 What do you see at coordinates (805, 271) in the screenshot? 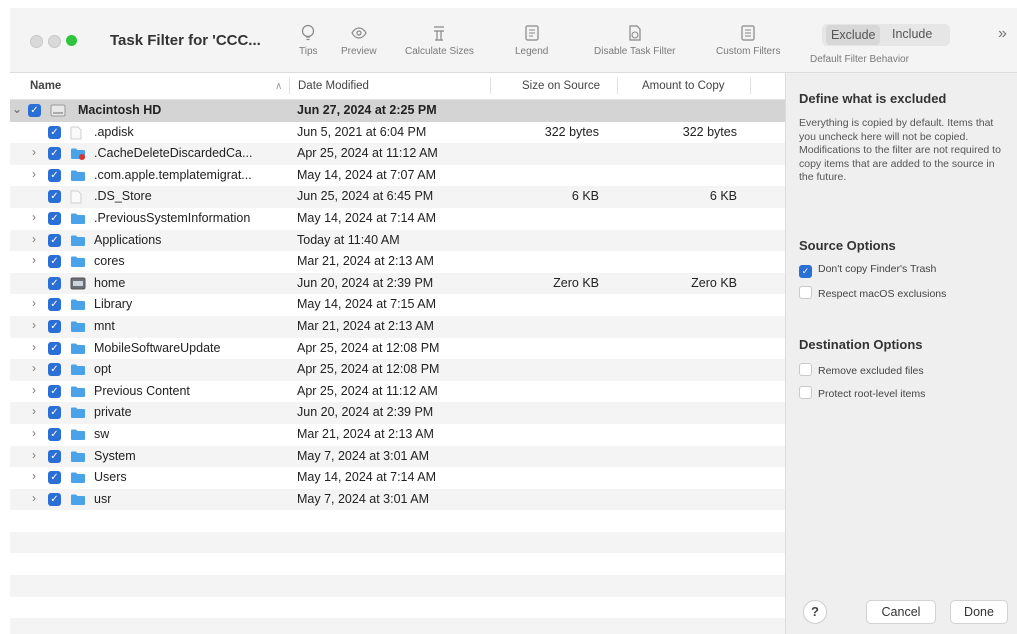
I see `dont-copy-trash-checkbox: ✓` at bounding box center [805, 271].